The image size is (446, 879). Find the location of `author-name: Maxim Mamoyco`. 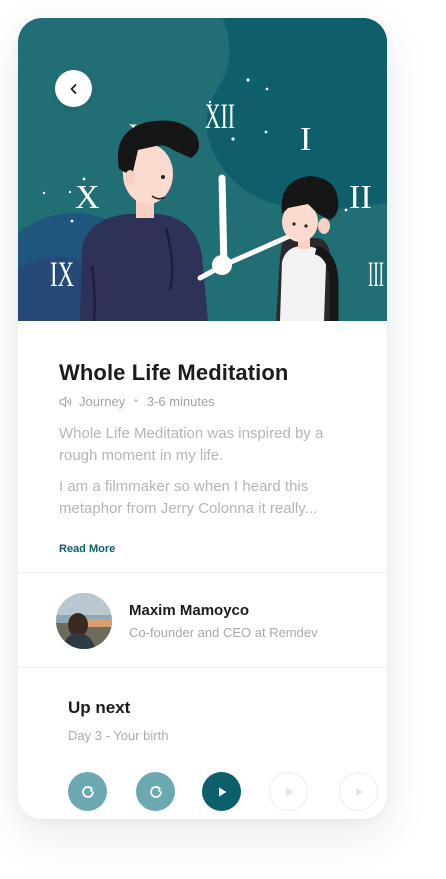

author-name: Maxim Mamoyco is located at coordinates (189, 610).